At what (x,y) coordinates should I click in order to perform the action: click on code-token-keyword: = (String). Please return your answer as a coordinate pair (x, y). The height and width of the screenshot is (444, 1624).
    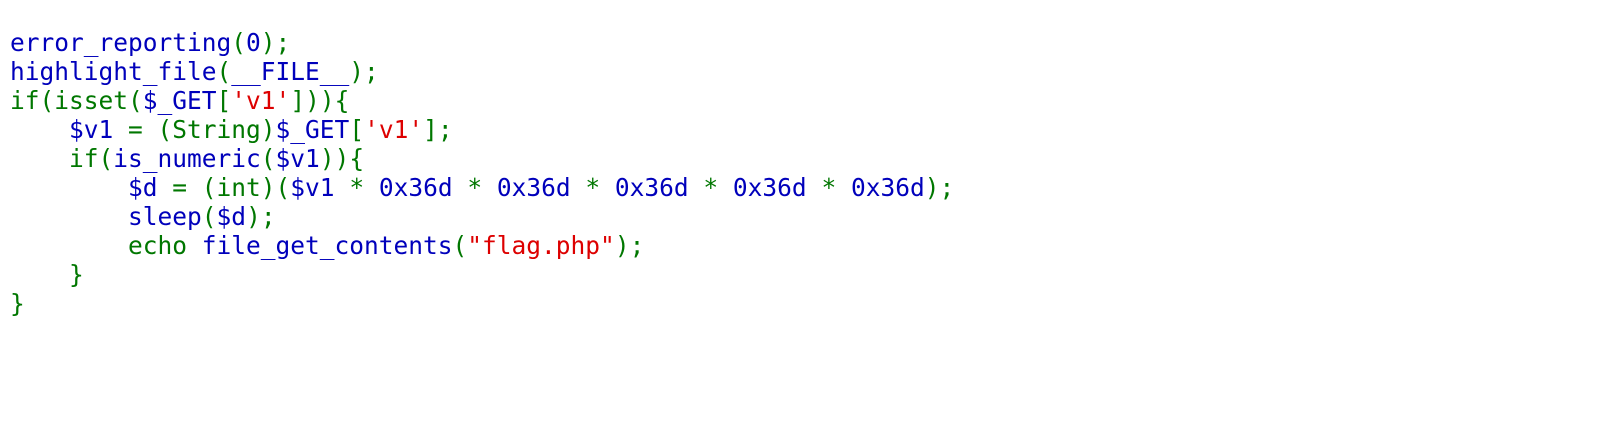
    Looking at the image, I should click on (202, 129).